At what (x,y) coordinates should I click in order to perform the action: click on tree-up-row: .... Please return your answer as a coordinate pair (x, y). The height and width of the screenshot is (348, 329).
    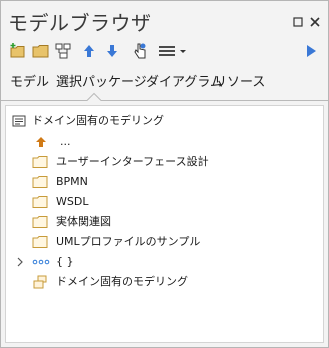
    Looking at the image, I should click on (164, 142).